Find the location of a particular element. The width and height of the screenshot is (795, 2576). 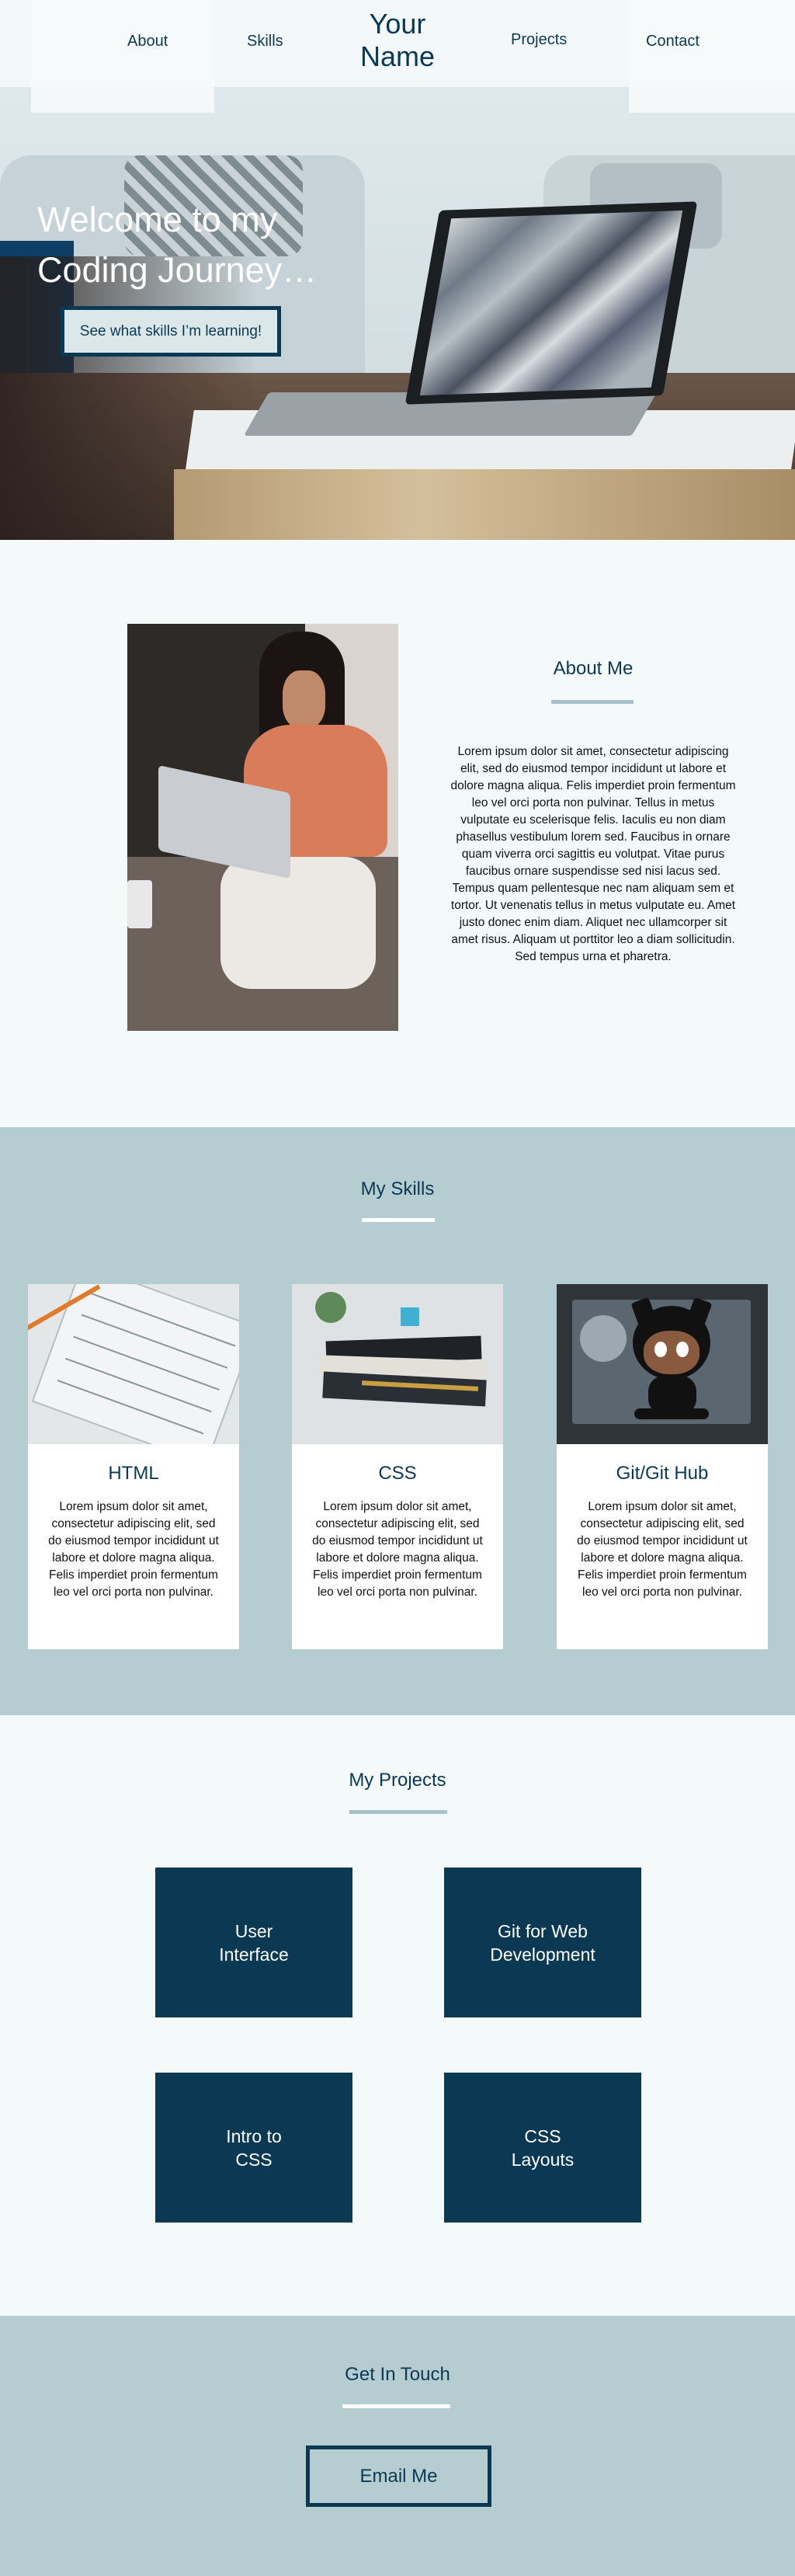

contact-section: Get In Touch Email Me is located at coordinates (397, 2446).